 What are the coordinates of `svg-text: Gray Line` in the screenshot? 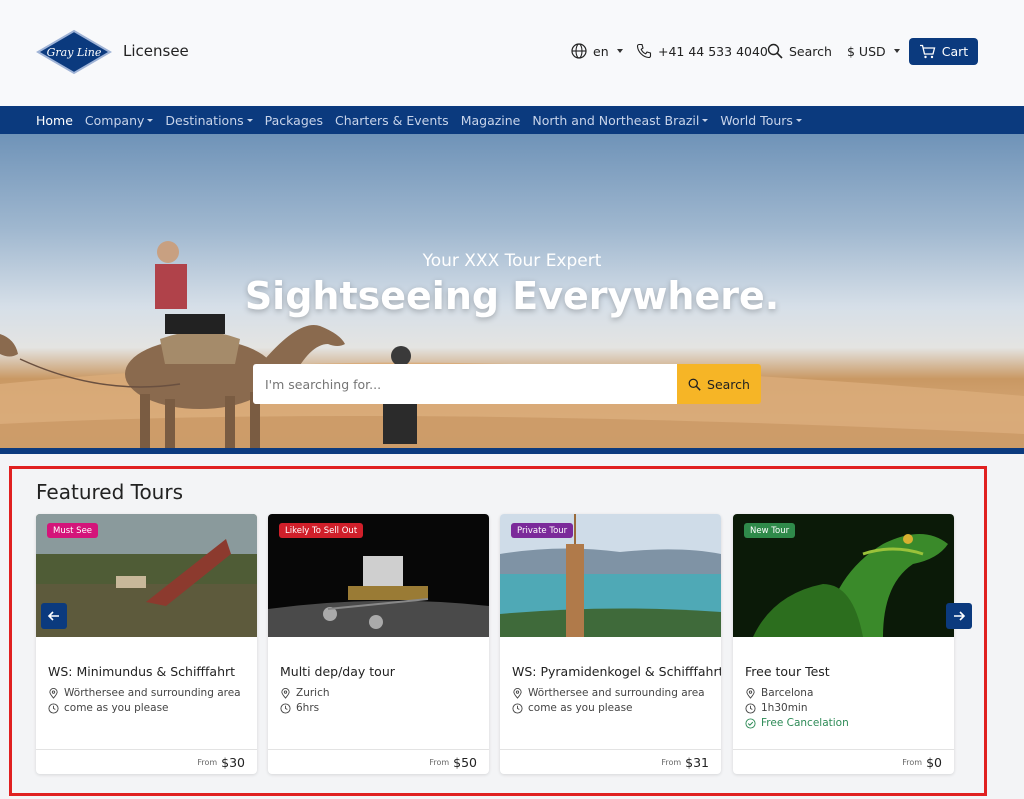 It's located at (74, 52).